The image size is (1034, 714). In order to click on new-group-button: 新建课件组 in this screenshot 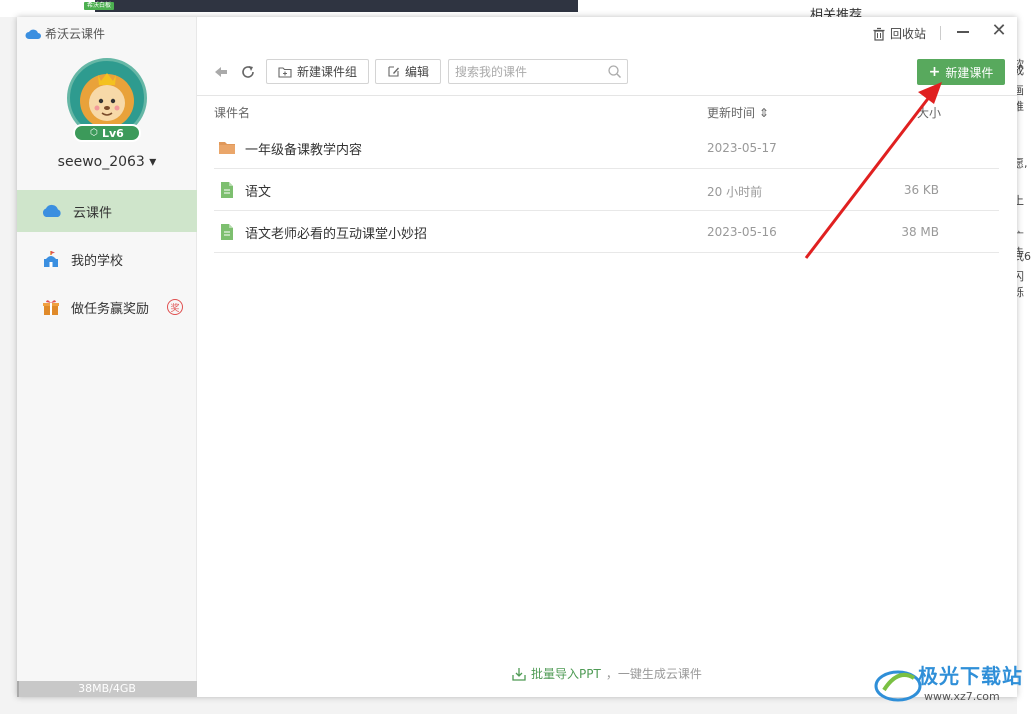, I will do `click(317, 71)`.